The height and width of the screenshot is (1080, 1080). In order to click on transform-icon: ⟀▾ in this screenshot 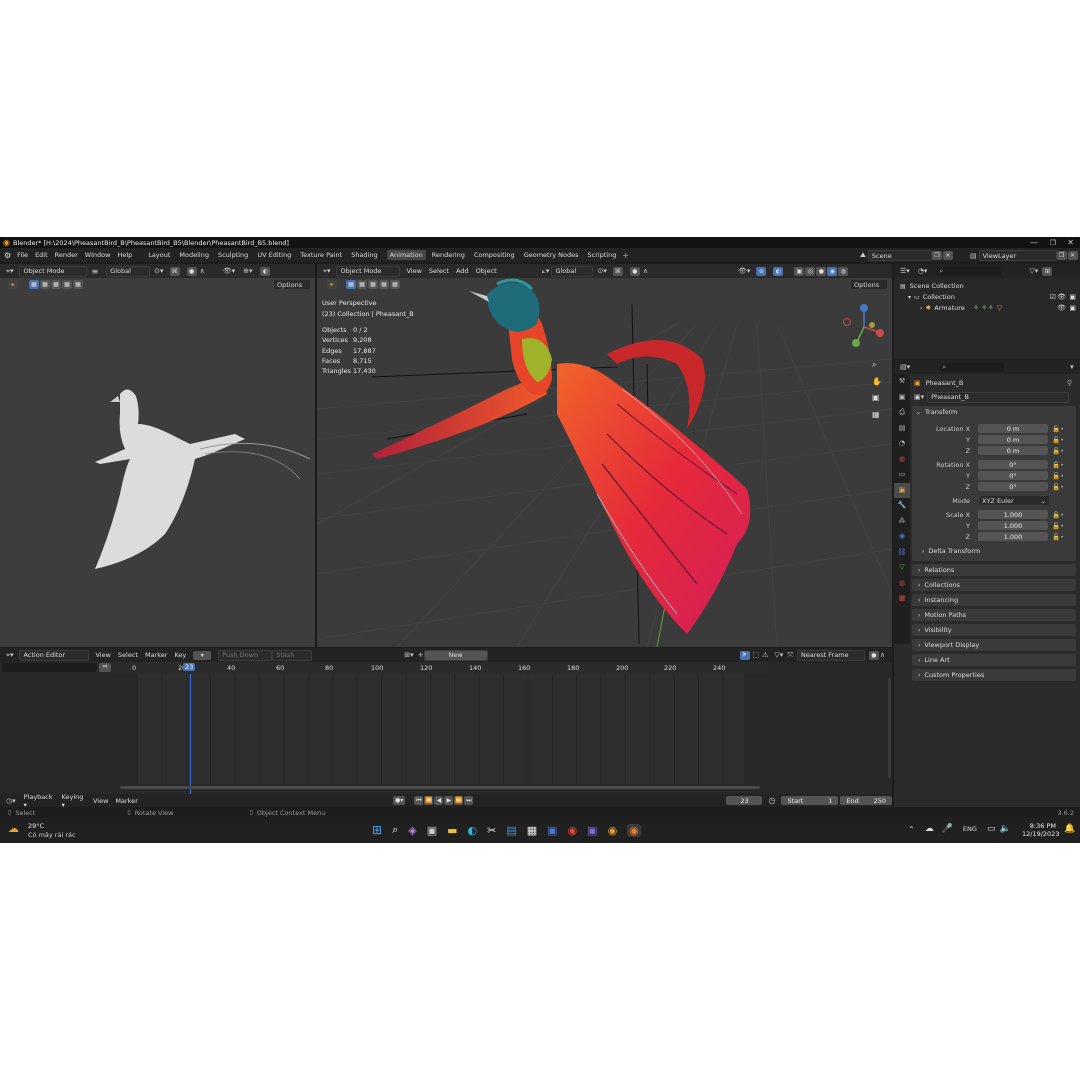, I will do `click(546, 271)`.